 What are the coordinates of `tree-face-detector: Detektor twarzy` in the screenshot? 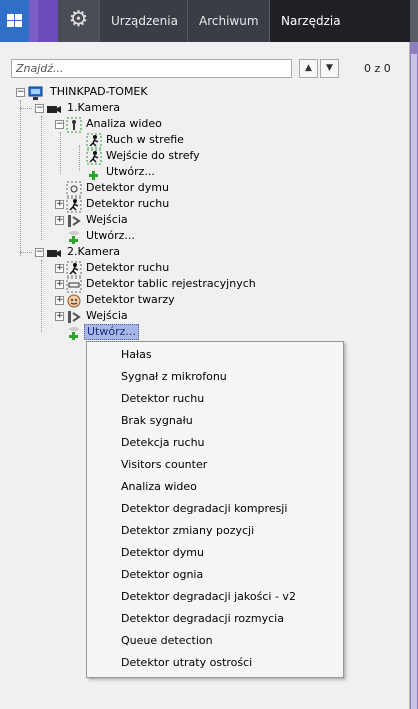 It's located at (130, 300).